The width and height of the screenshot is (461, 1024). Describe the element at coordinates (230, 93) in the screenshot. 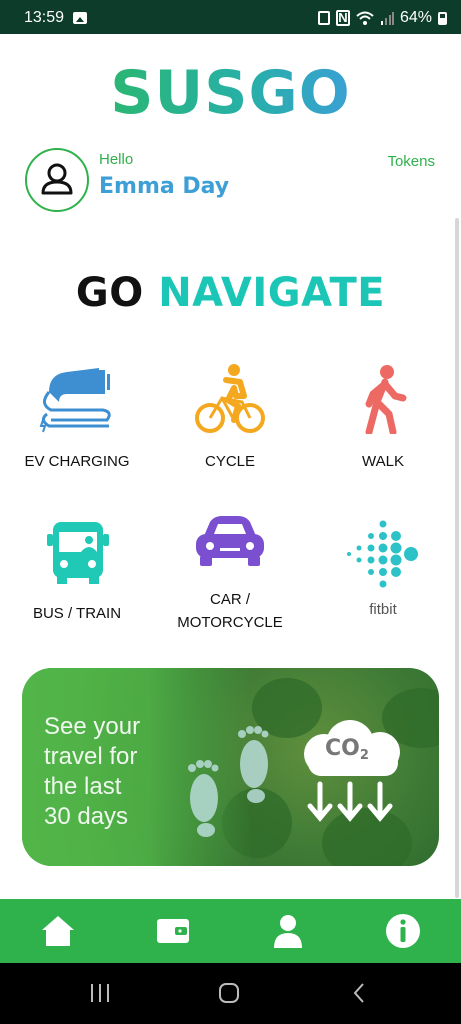

I see `app-logo: SUSGO` at that location.